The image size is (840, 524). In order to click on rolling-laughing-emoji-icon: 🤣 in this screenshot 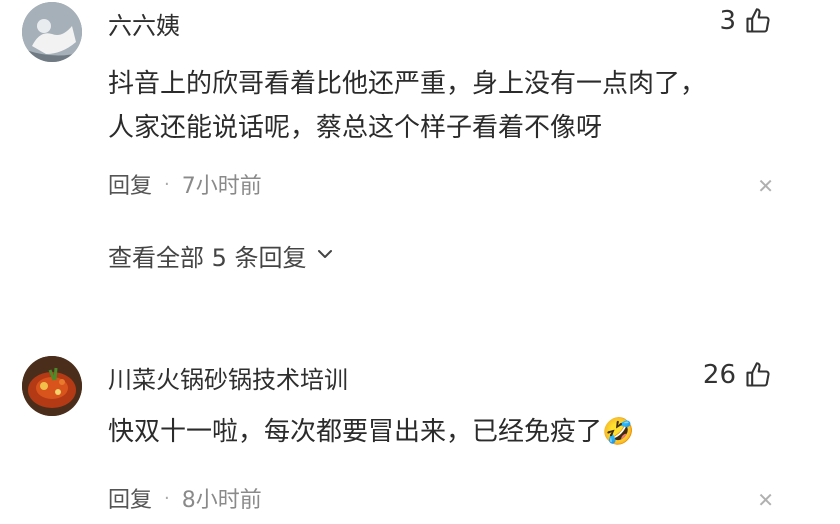, I will do `click(618, 432)`.